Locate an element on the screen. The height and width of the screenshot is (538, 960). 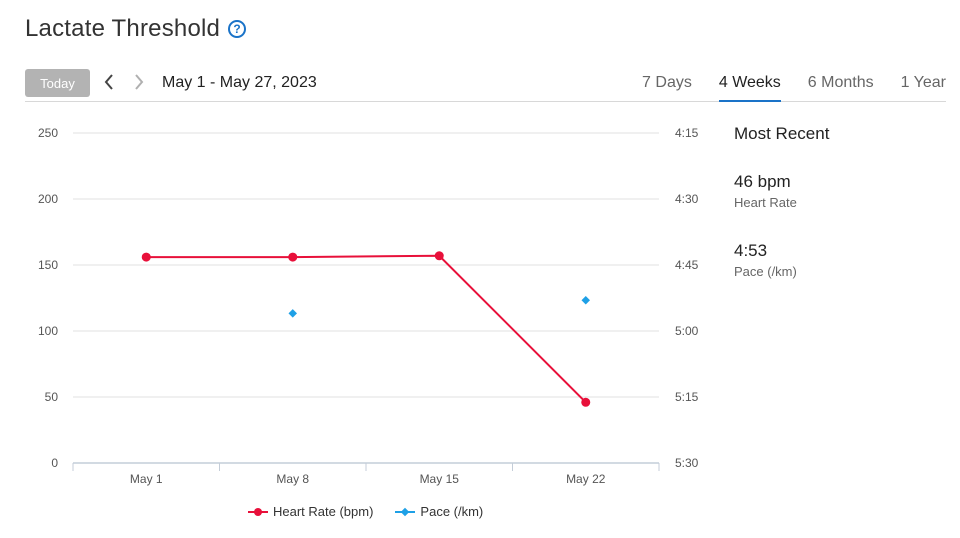
chevron-left-icon is located at coordinates (109, 82).